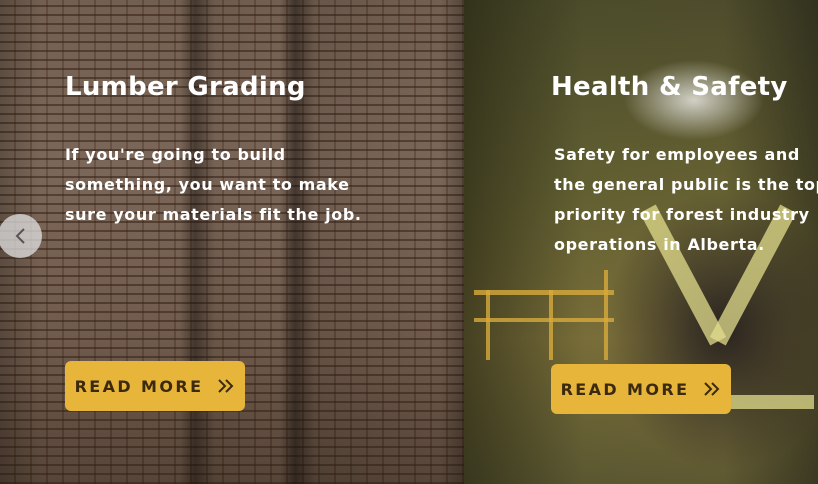  I want to click on card-title: Lumber Grading, so click(185, 87).